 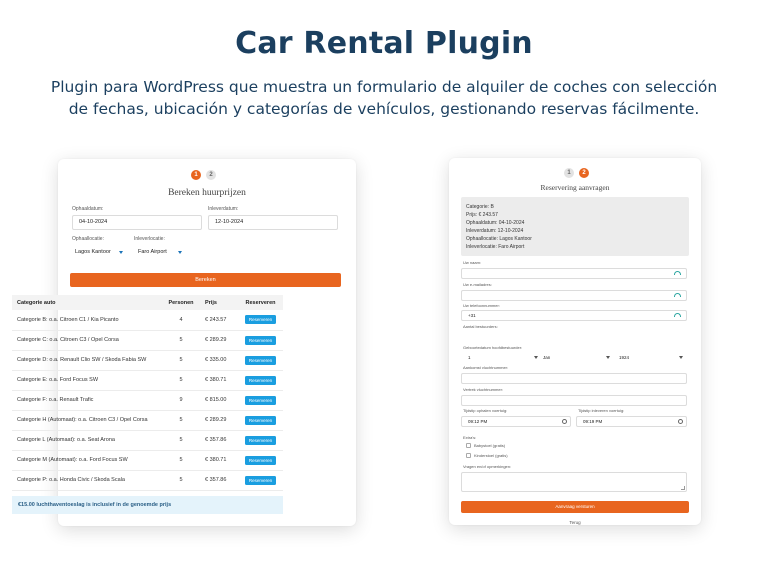 I want to click on pickup-time-label: Tijdstip ophalen voertuig:, so click(x=485, y=410).